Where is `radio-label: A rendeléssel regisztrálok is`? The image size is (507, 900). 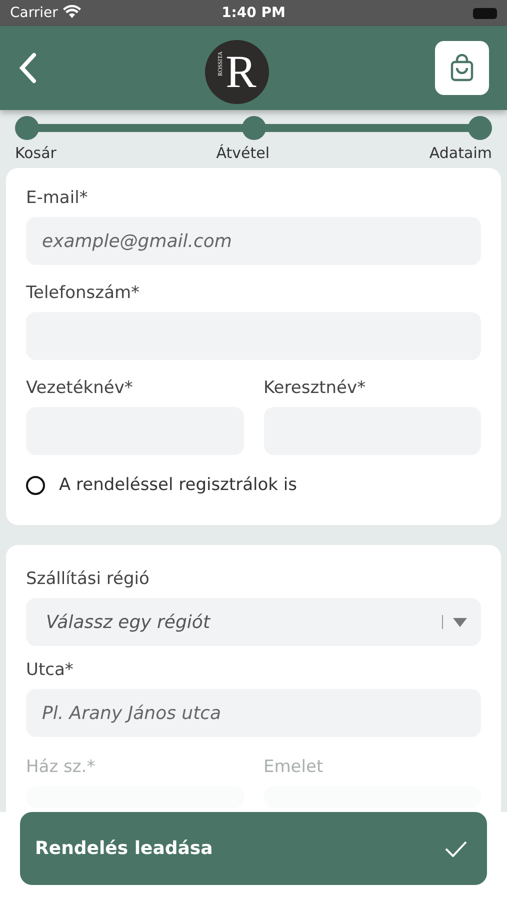
radio-label: A rendeléssel regisztrálok is is located at coordinates (178, 485).